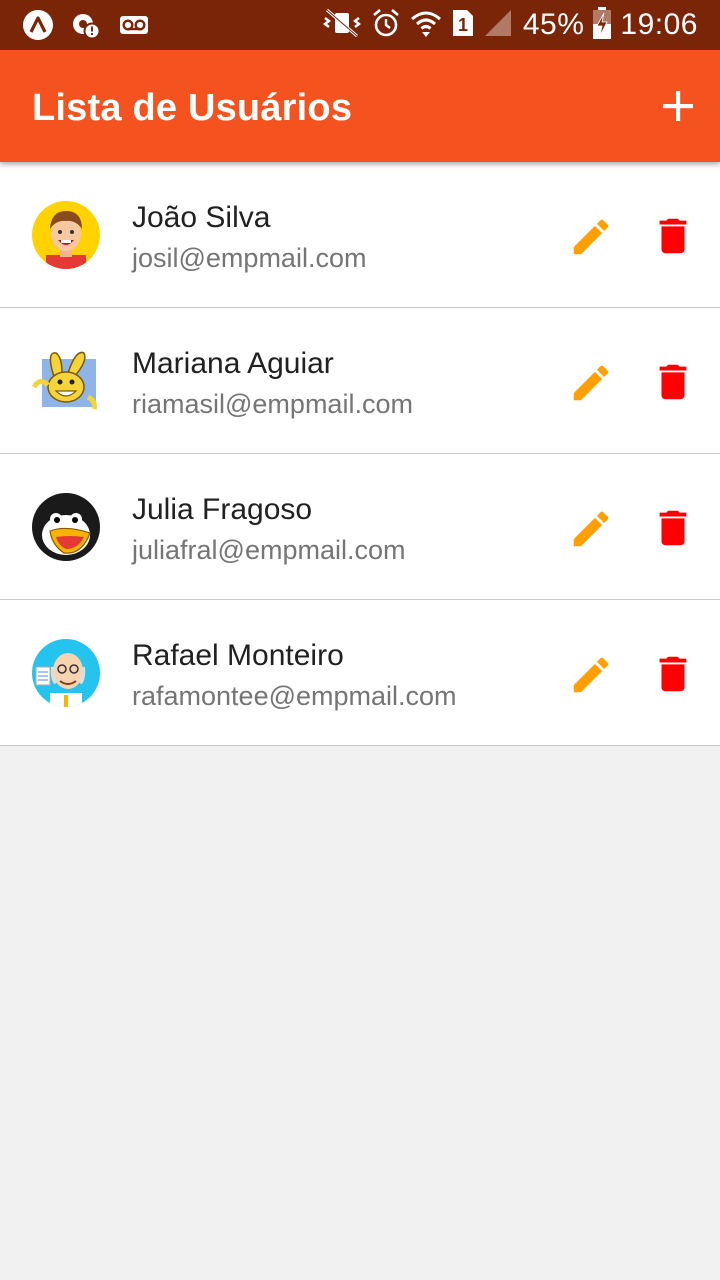 Image resolution: width=720 pixels, height=1280 pixels. I want to click on alarm-icon, so click(386, 25).